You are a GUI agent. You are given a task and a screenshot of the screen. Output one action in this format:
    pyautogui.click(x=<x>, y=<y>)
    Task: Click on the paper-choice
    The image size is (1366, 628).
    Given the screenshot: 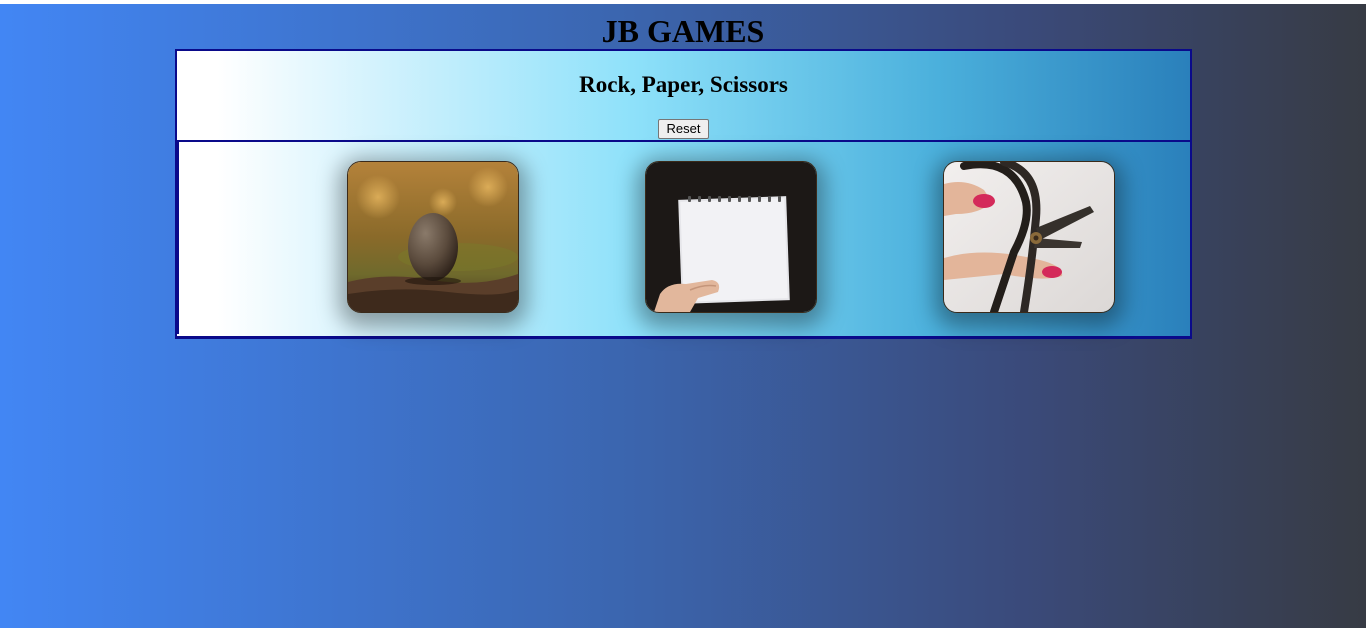 What is the action you would take?
    pyautogui.click(x=731, y=237)
    